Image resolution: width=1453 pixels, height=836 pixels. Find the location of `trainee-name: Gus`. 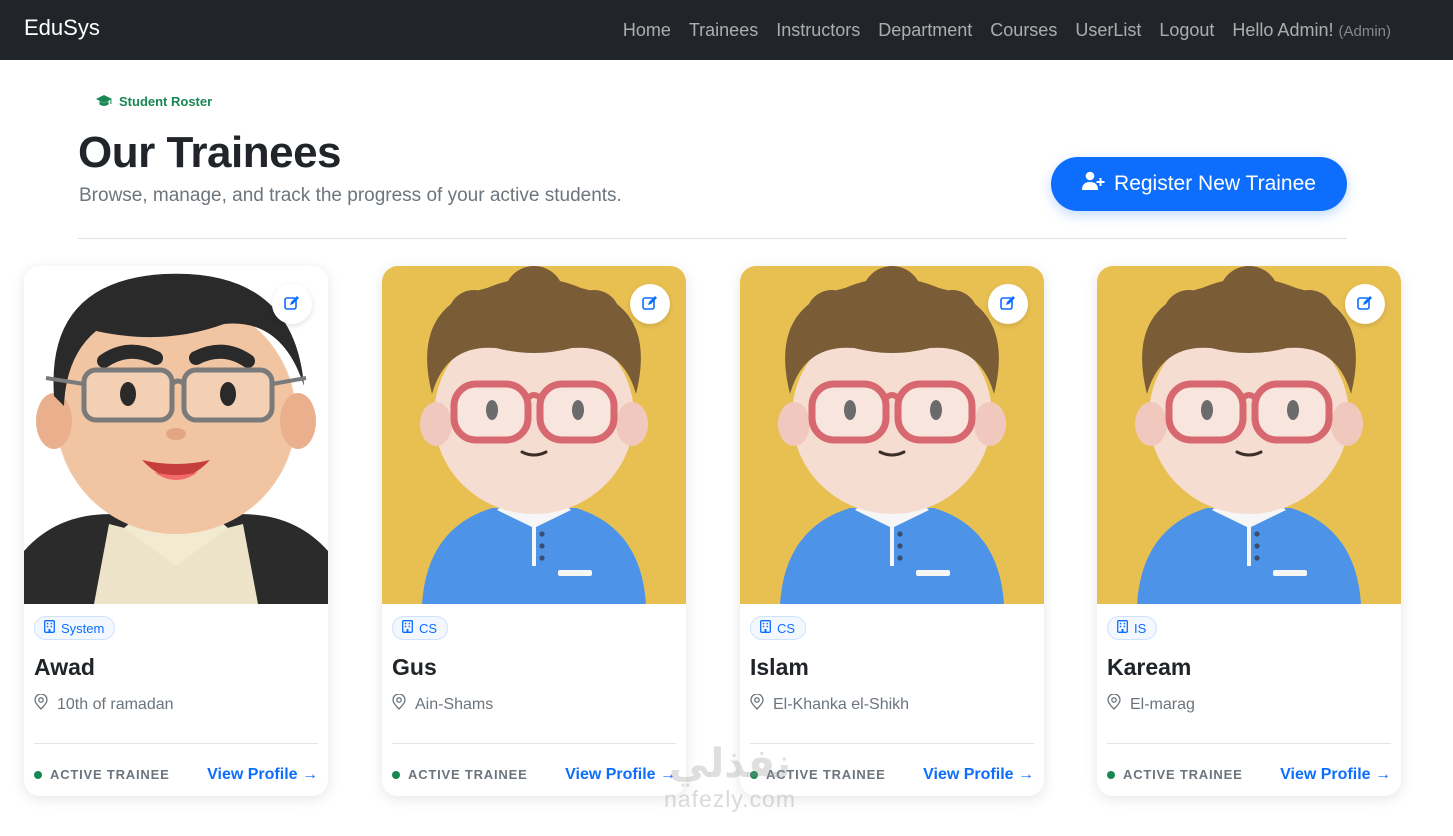

trainee-name: Gus is located at coordinates (414, 667).